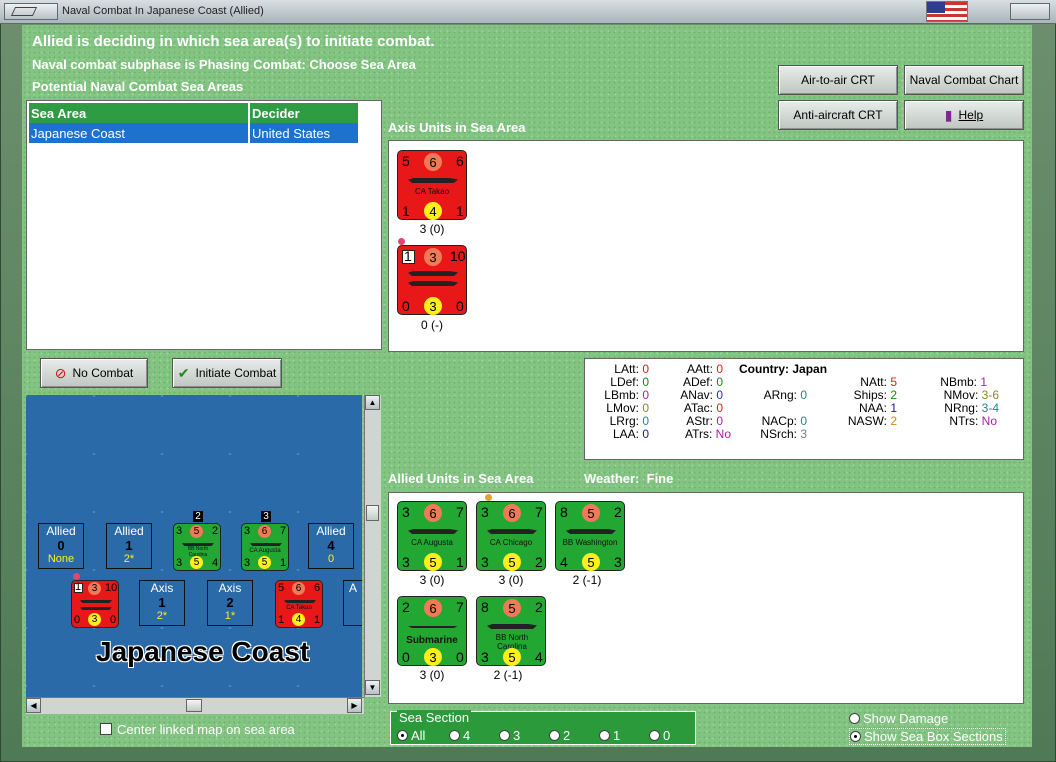 The image size is (1056, 762). What do you see at coordinates (113, 620) in the screenshot?
I see `unit-speed-value: 0` at bounding box center [113, 620].